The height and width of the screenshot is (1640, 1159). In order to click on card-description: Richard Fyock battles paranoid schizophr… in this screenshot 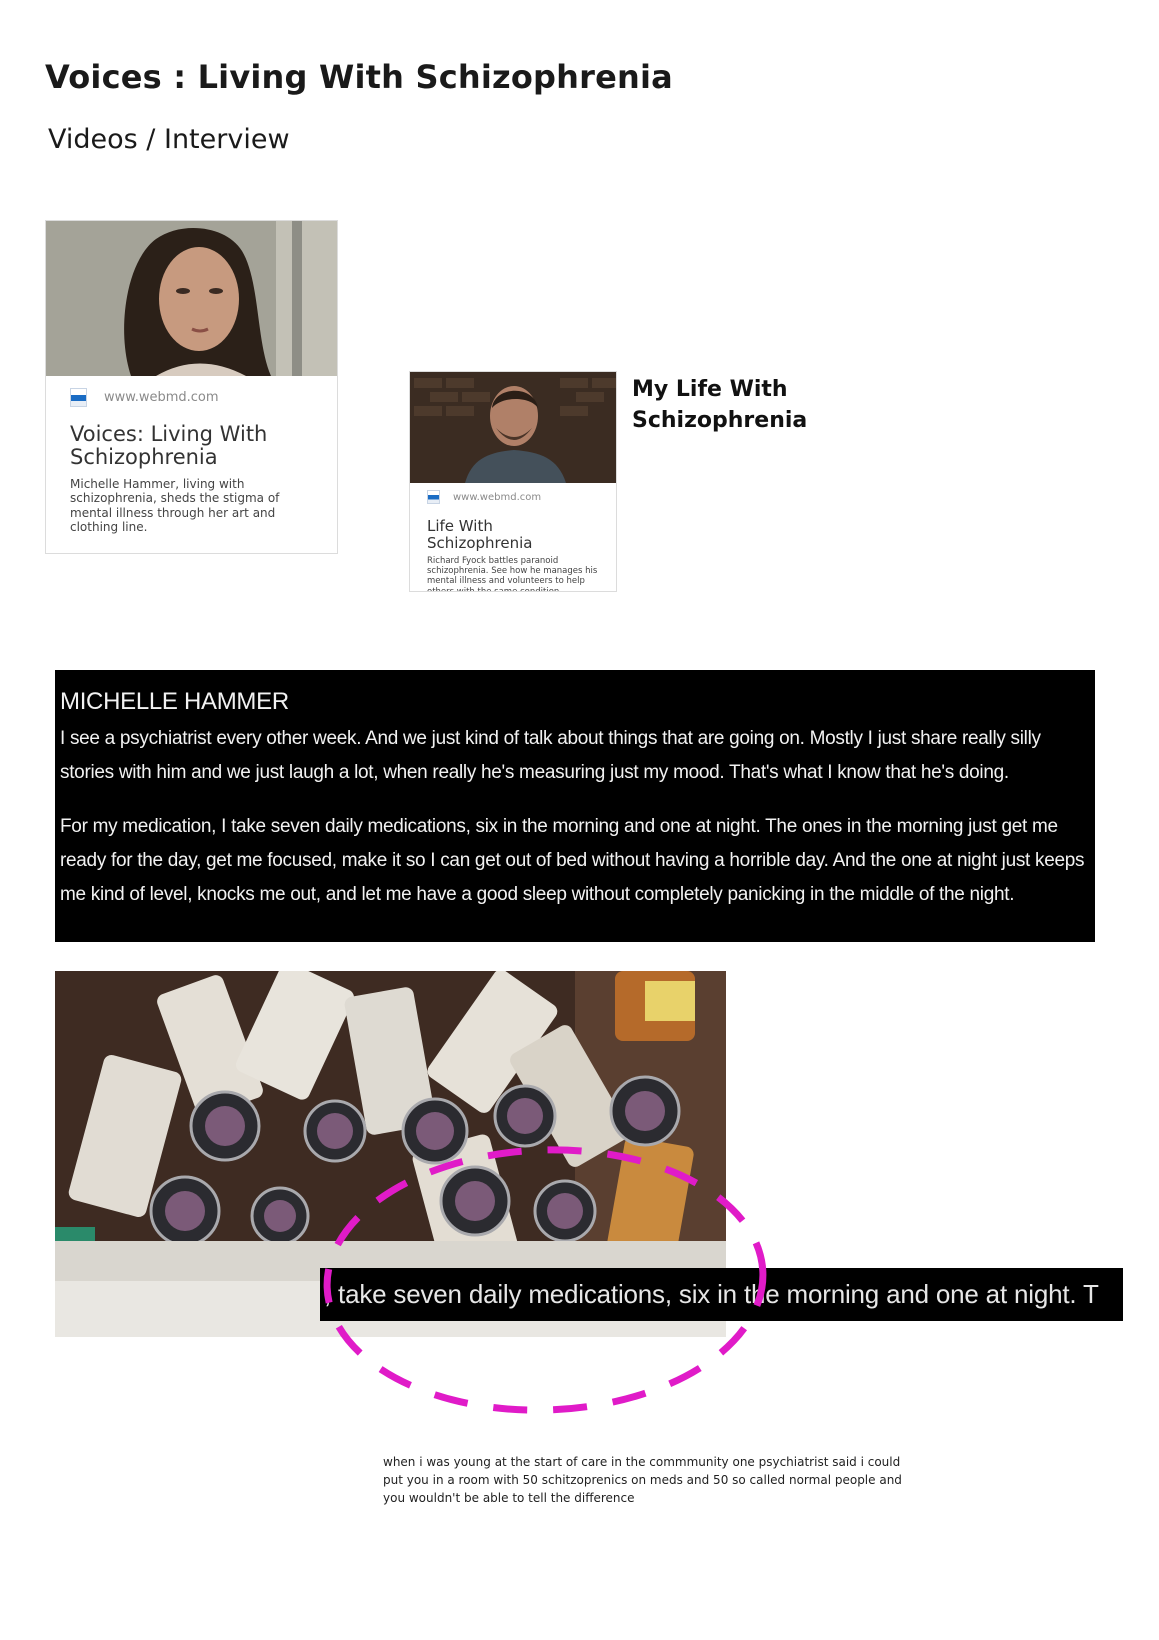, I will do `click(512, 574)`.